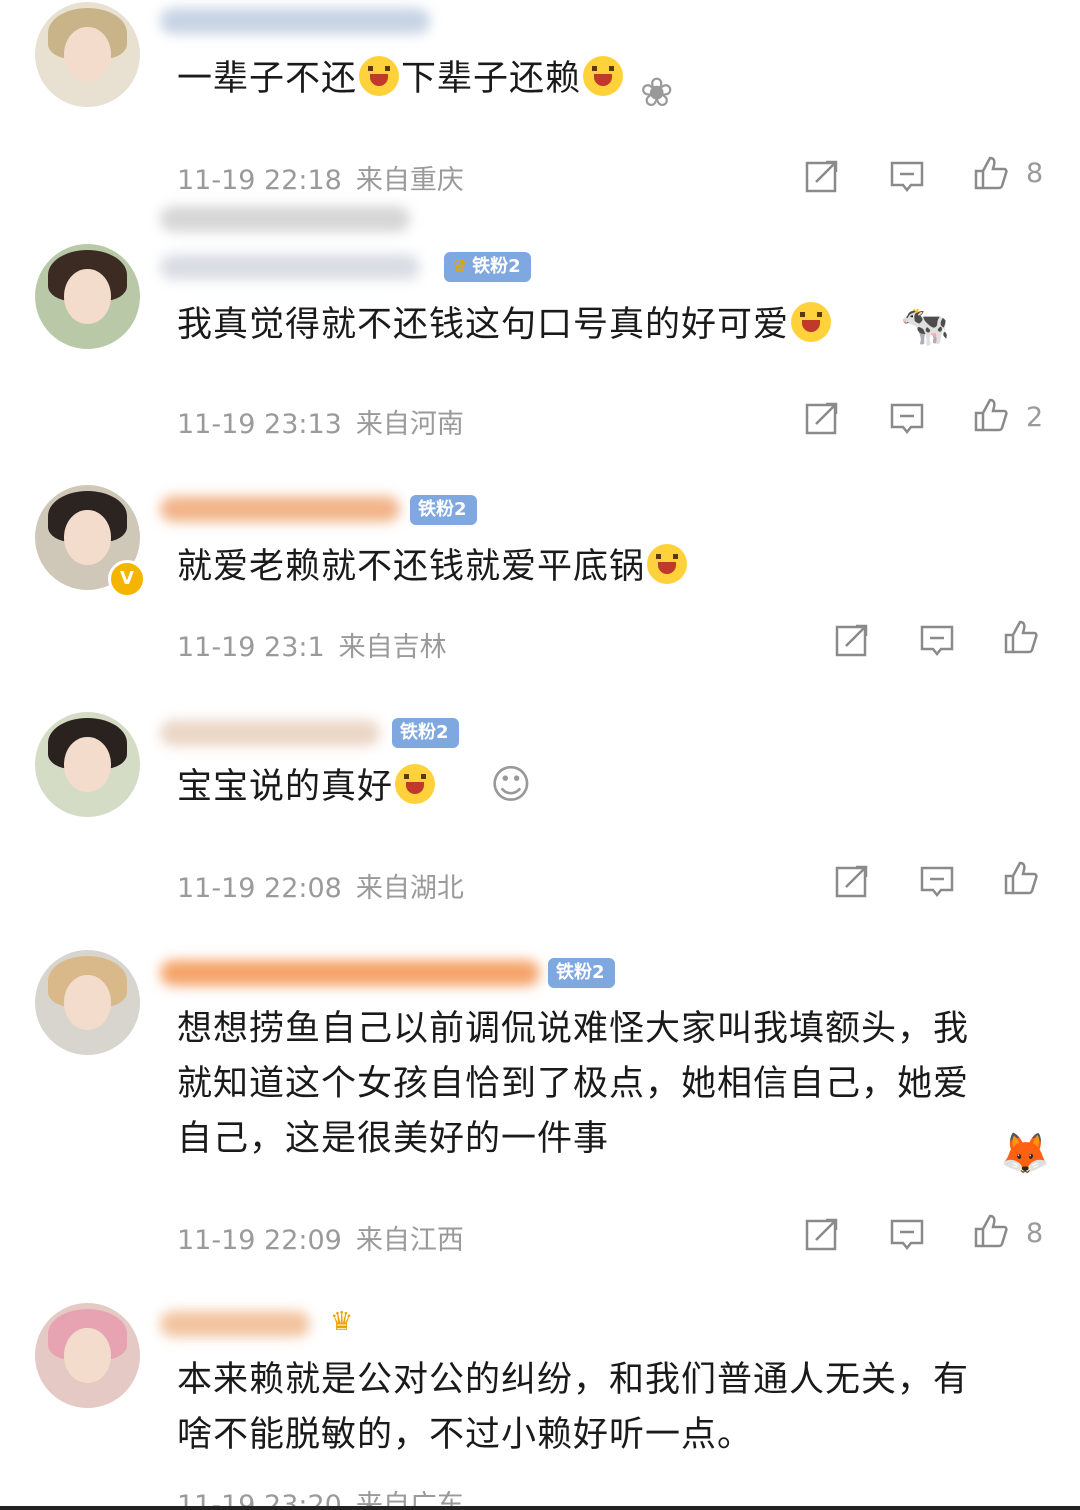  What do you see at coordinates (465, 1435) in the screenshot?
I see `comment-text-line: 啥不能脱敏的，不过小赖好听一点。` at bounding box center [465, 1435].